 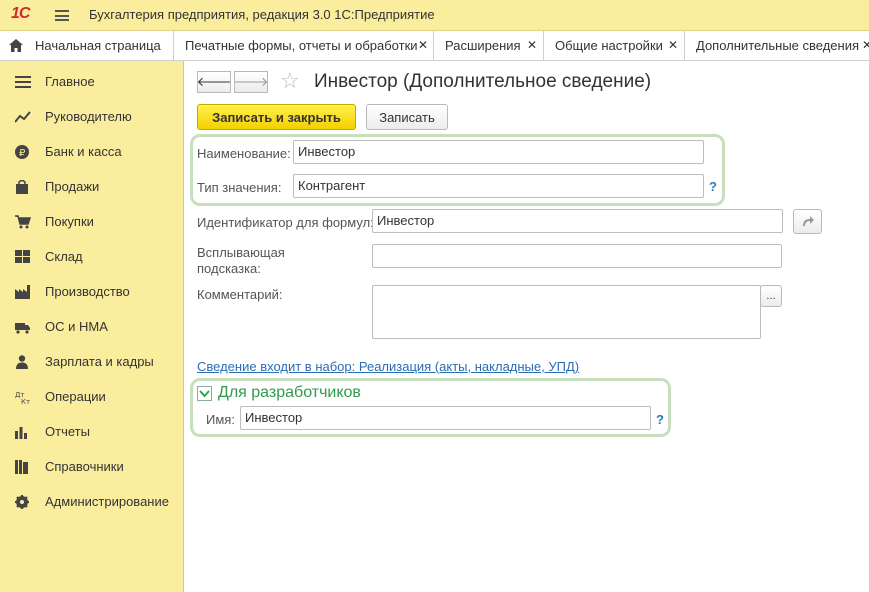 I want to click on bag-icon, so click(x=22, y=187).